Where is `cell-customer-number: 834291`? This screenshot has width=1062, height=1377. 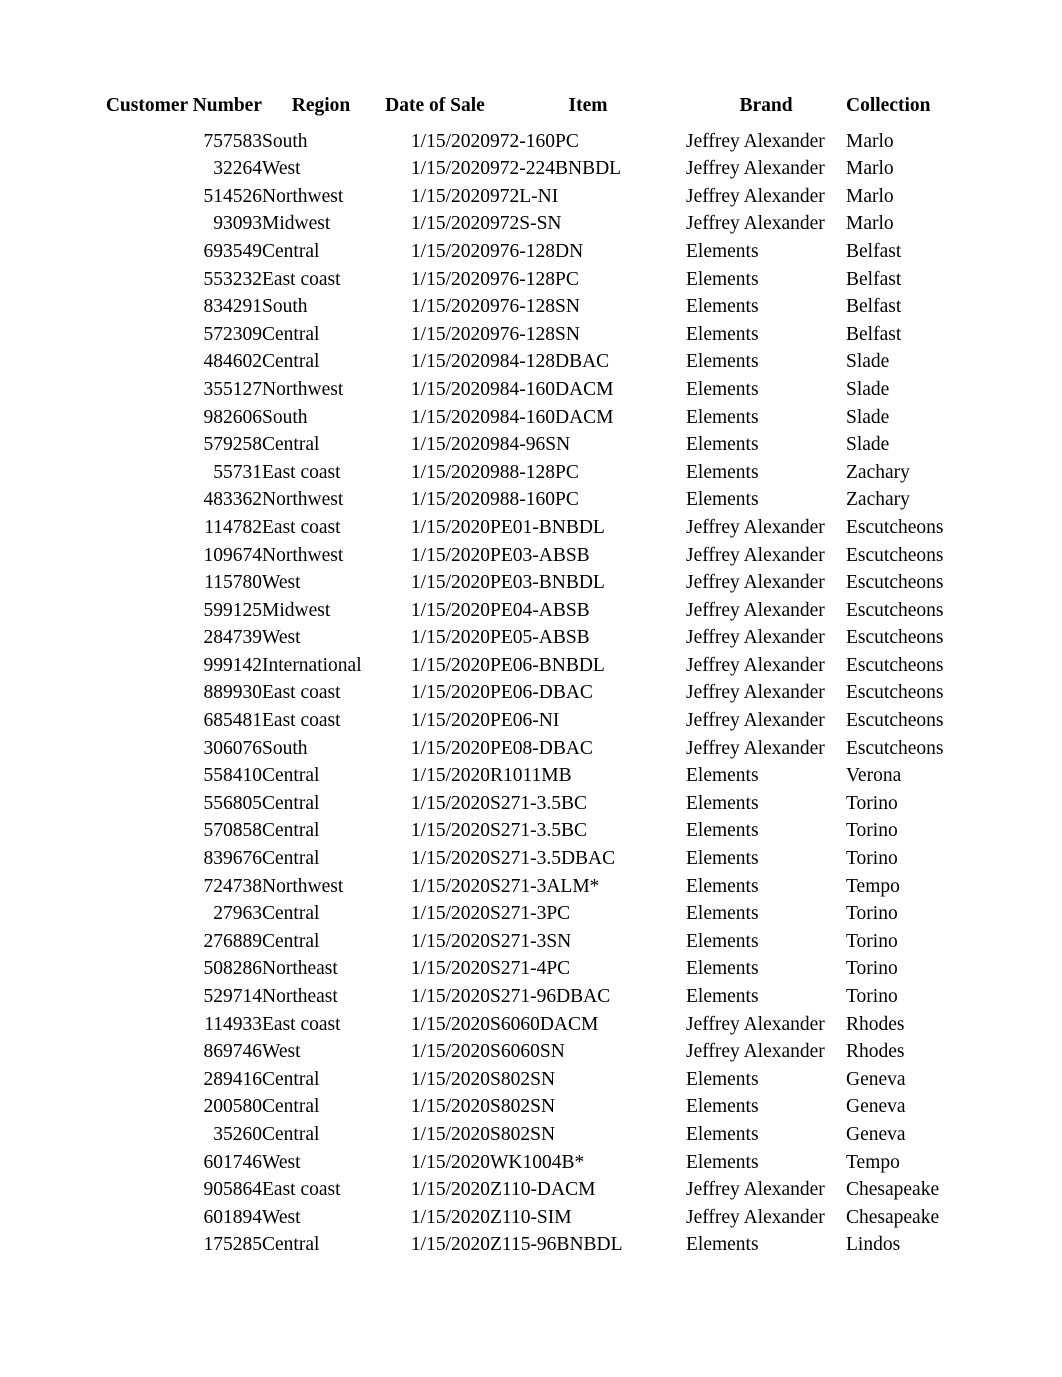 cell-customer-number: 834291 is located at coordinates (233, 307).